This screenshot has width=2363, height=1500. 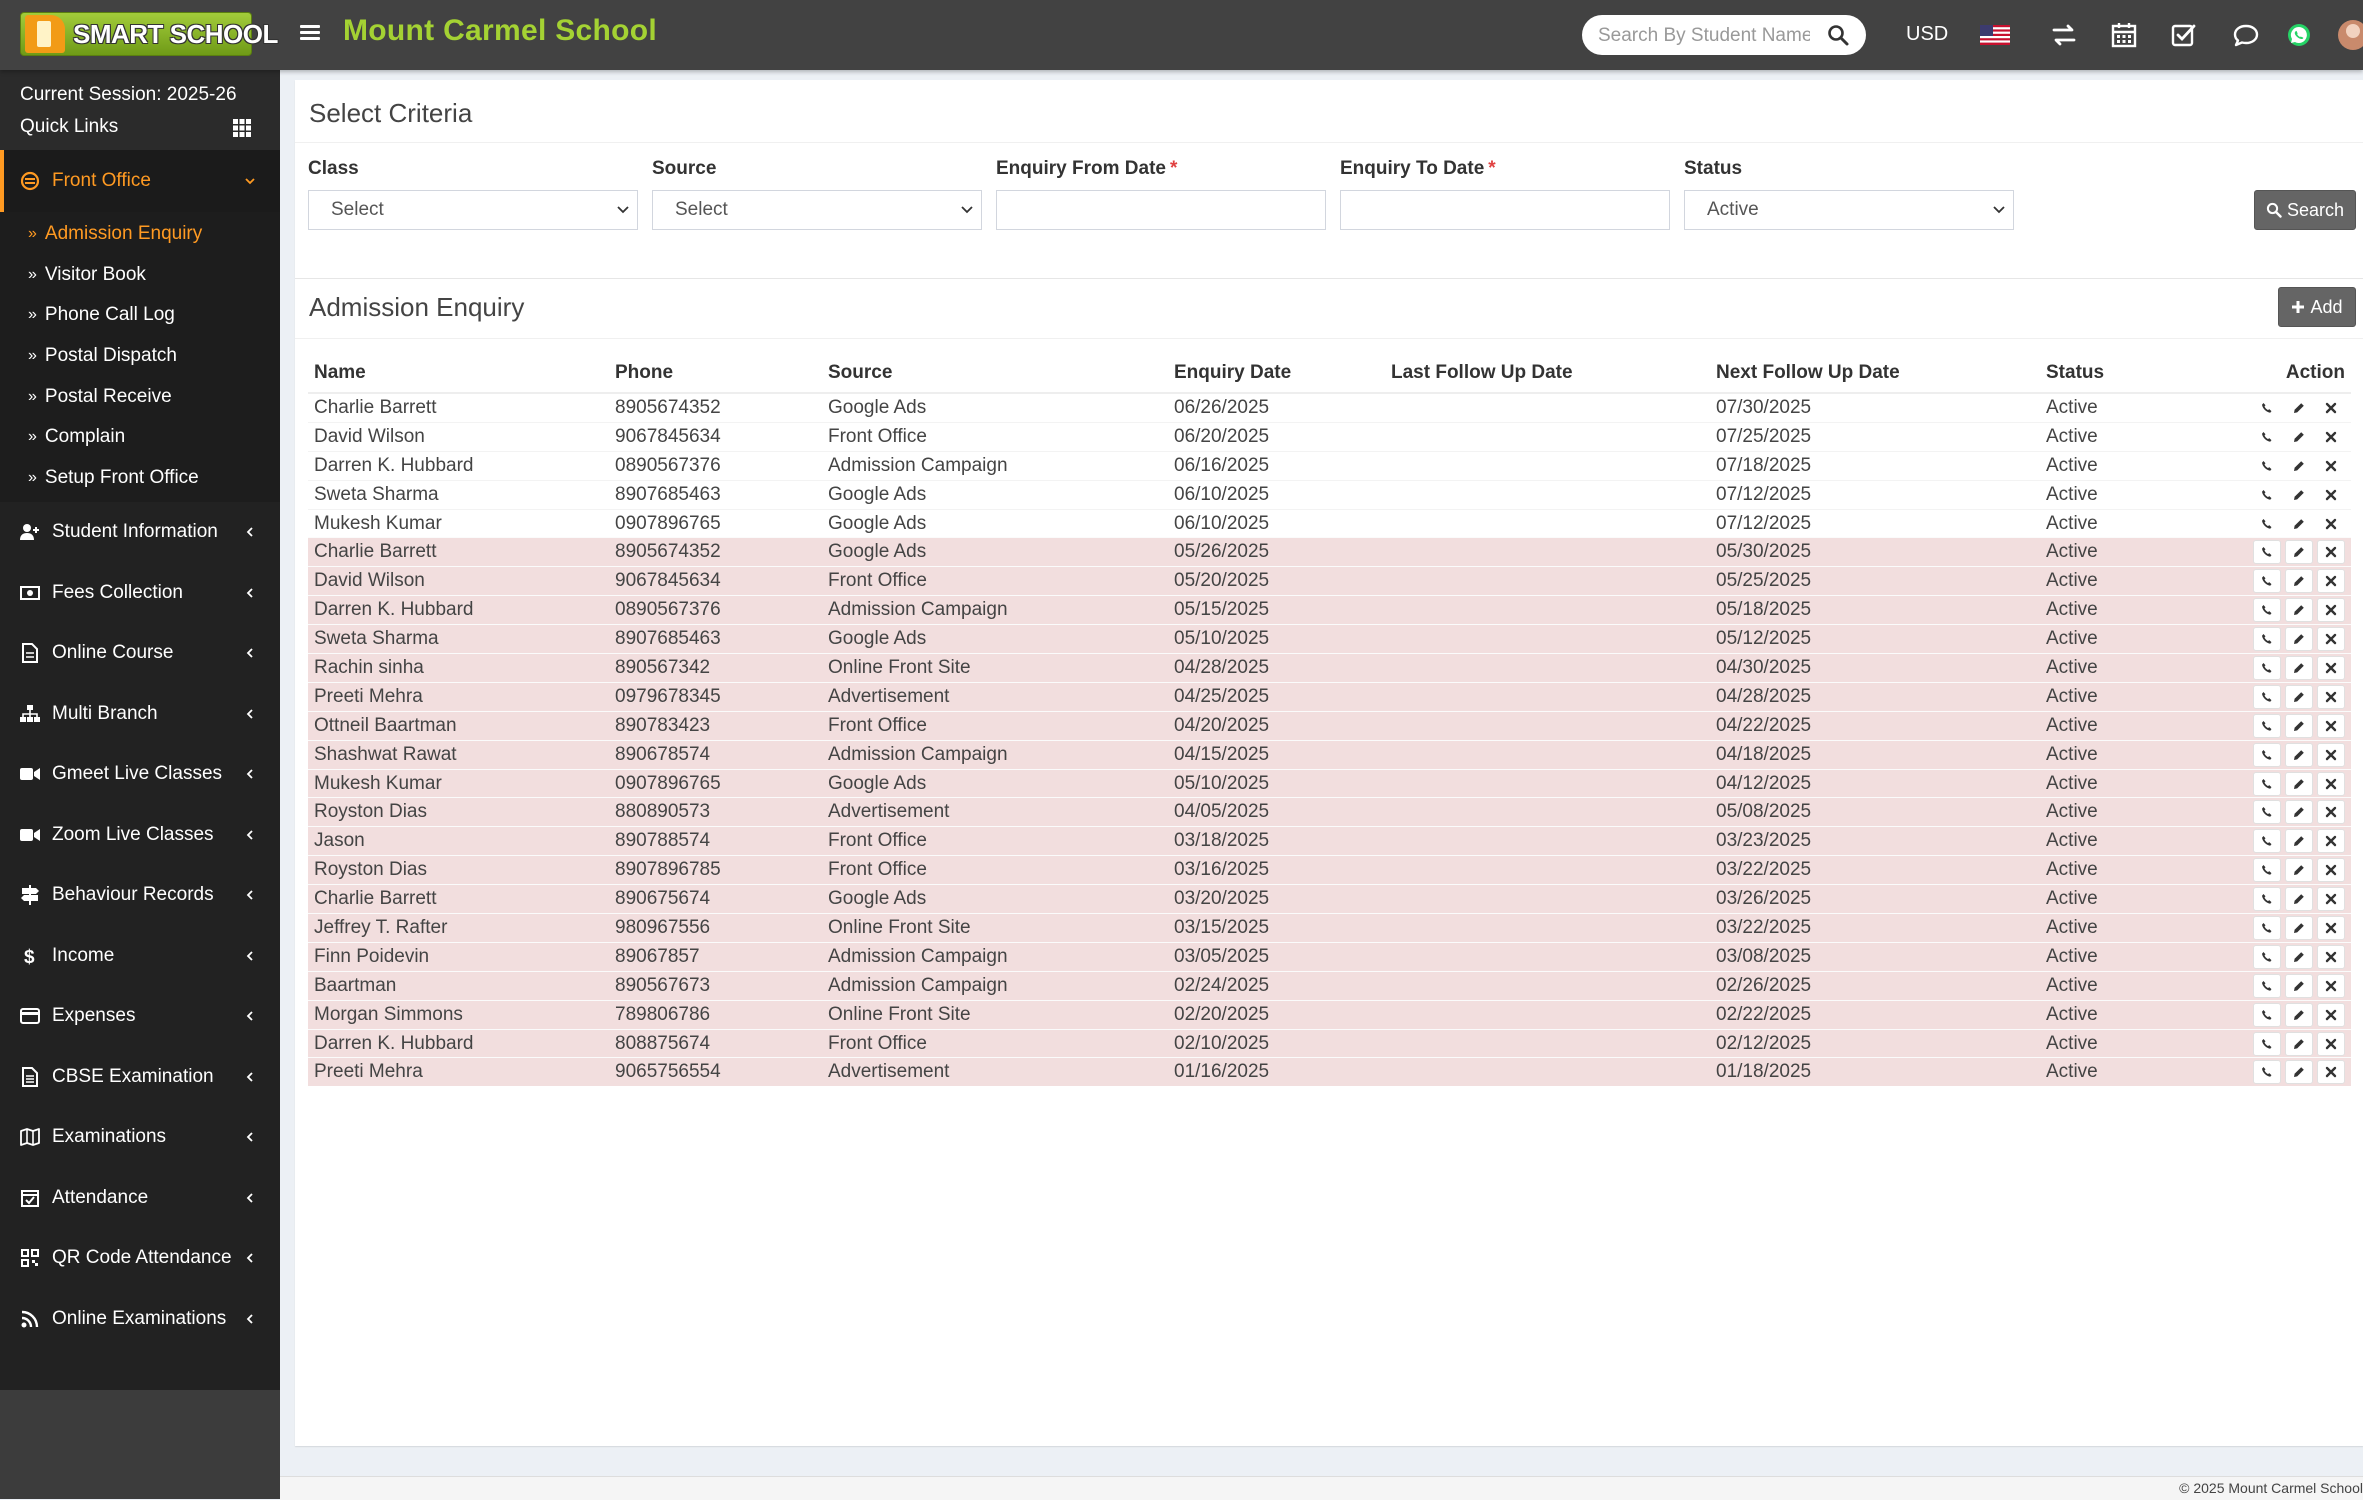 I want to click on add-enquiry-button: Add, so click(x=2317, y=307).